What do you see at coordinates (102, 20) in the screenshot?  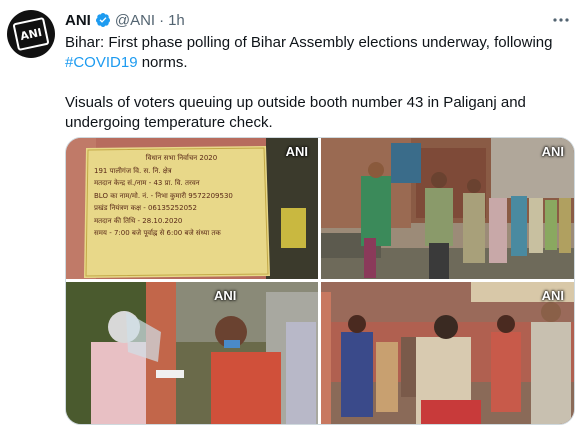 I see `verified-badge-icon` at bounding box center [102, 20].